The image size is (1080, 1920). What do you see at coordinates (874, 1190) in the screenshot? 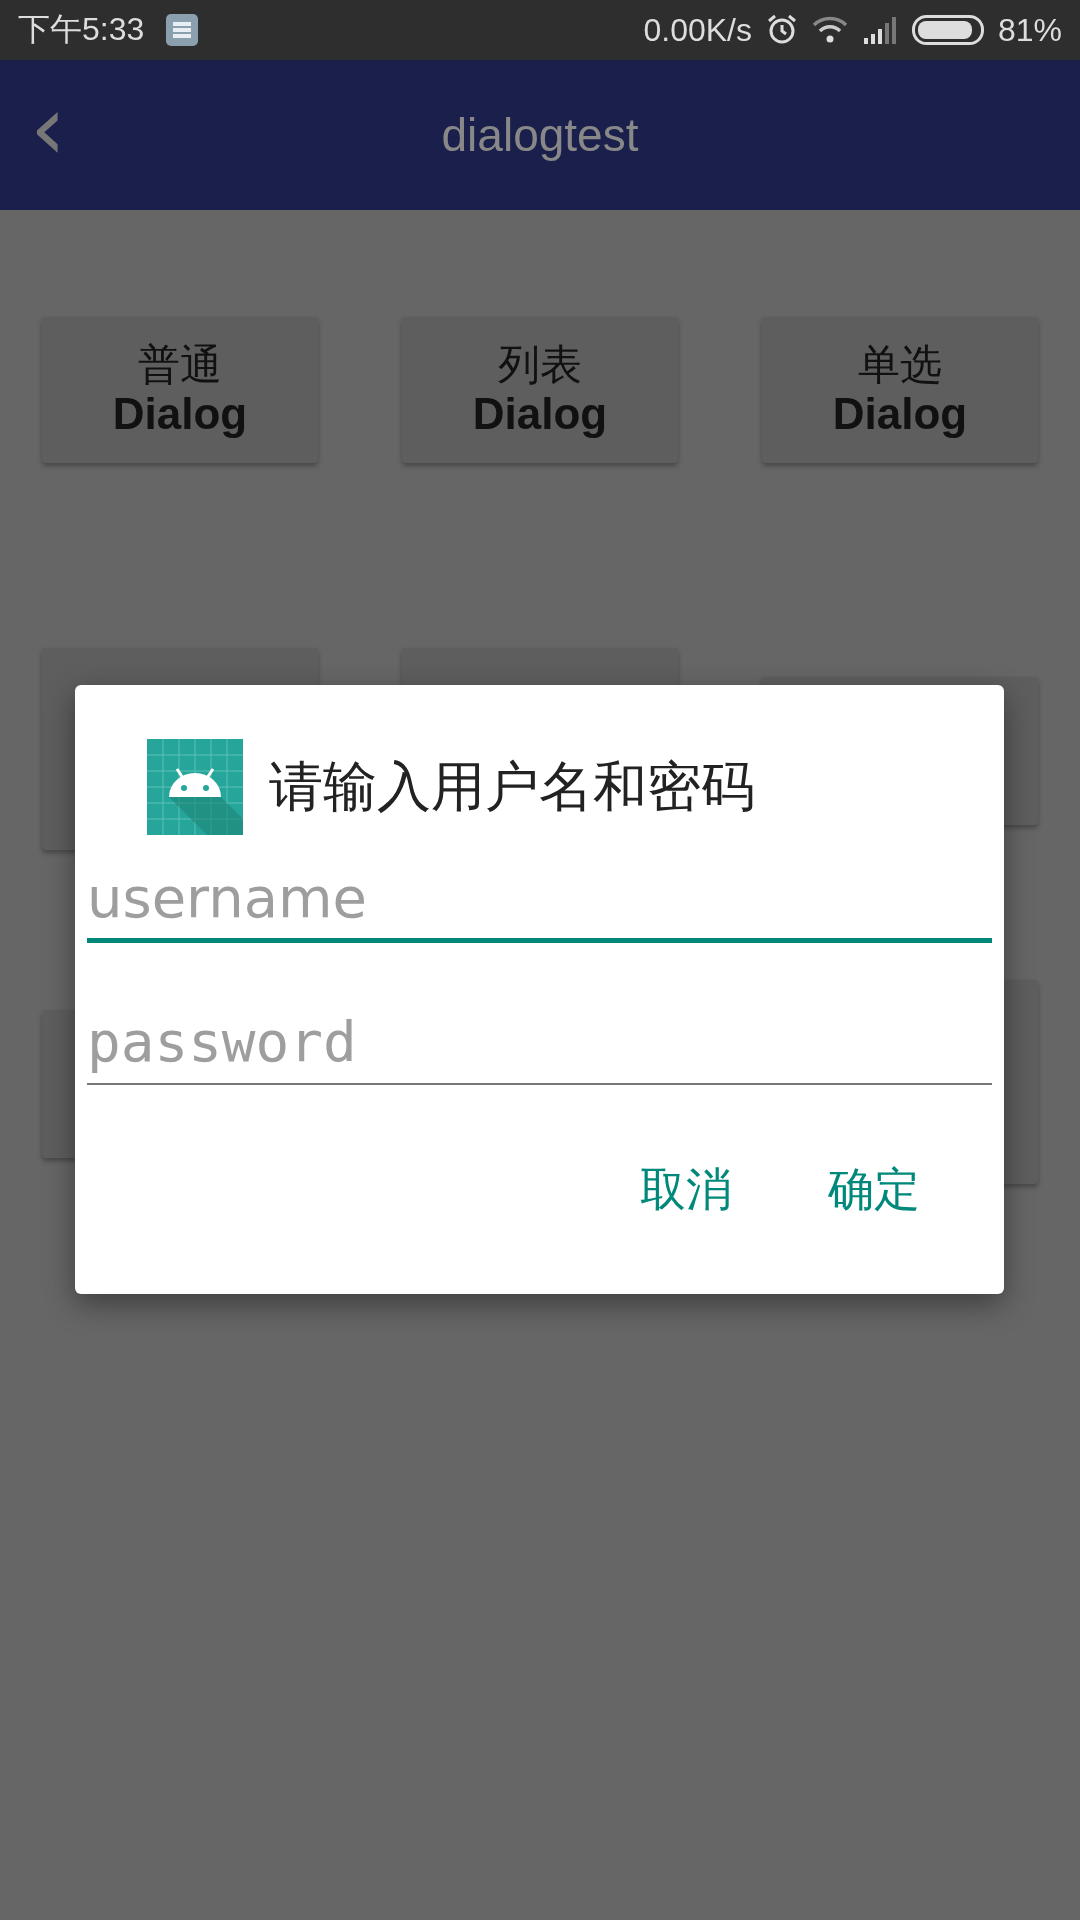
I see `dialog-action-button: 确定` at bounding box center [874, 1190].